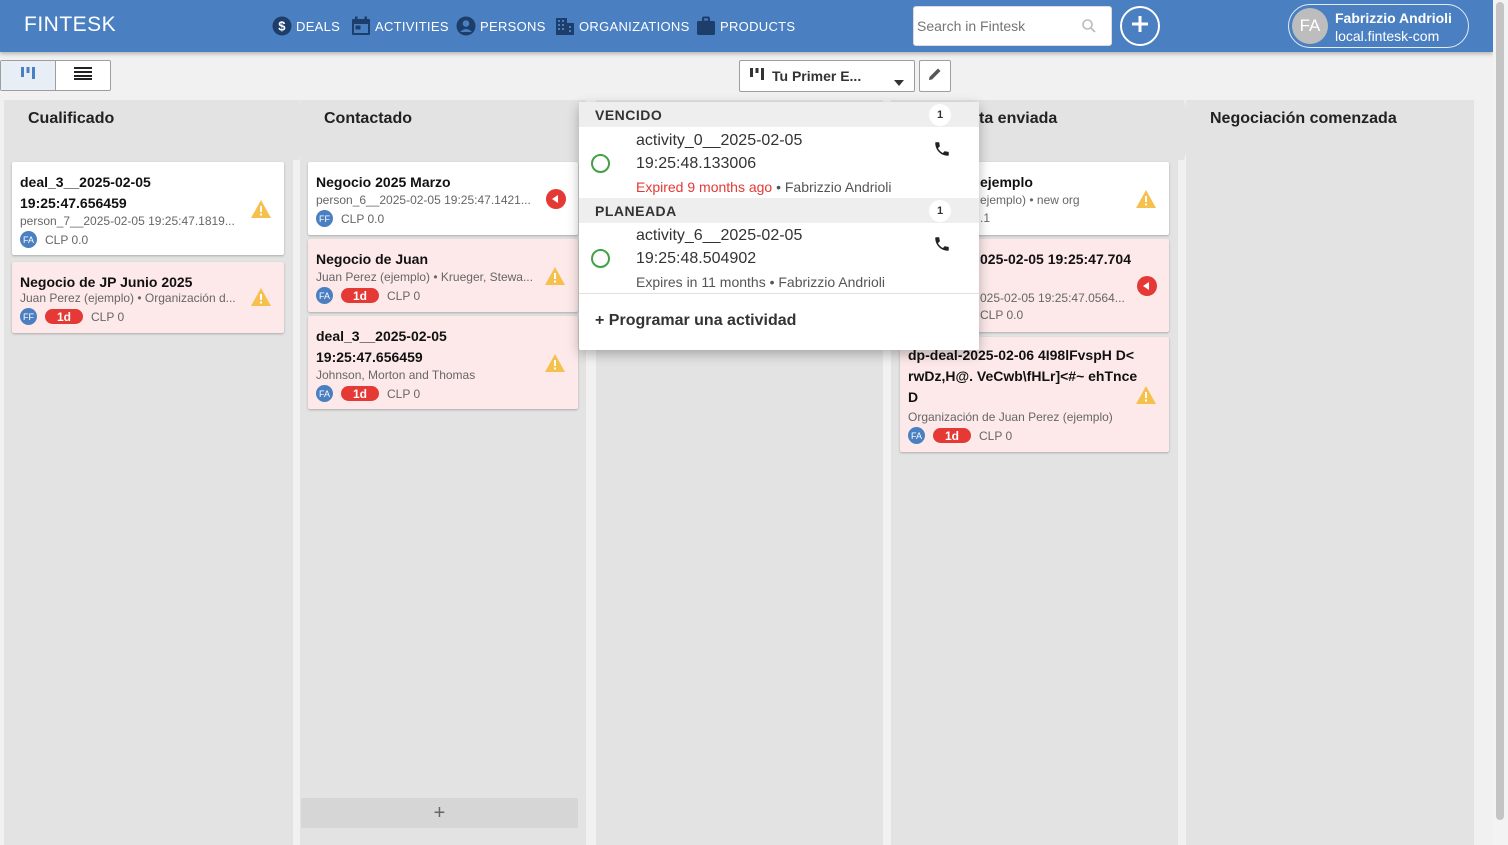 Image resolution: width=1508 pixels, height=845 pixels. I want to click on schedule-activity-button: + Programar una actividad, so click(695, 321).